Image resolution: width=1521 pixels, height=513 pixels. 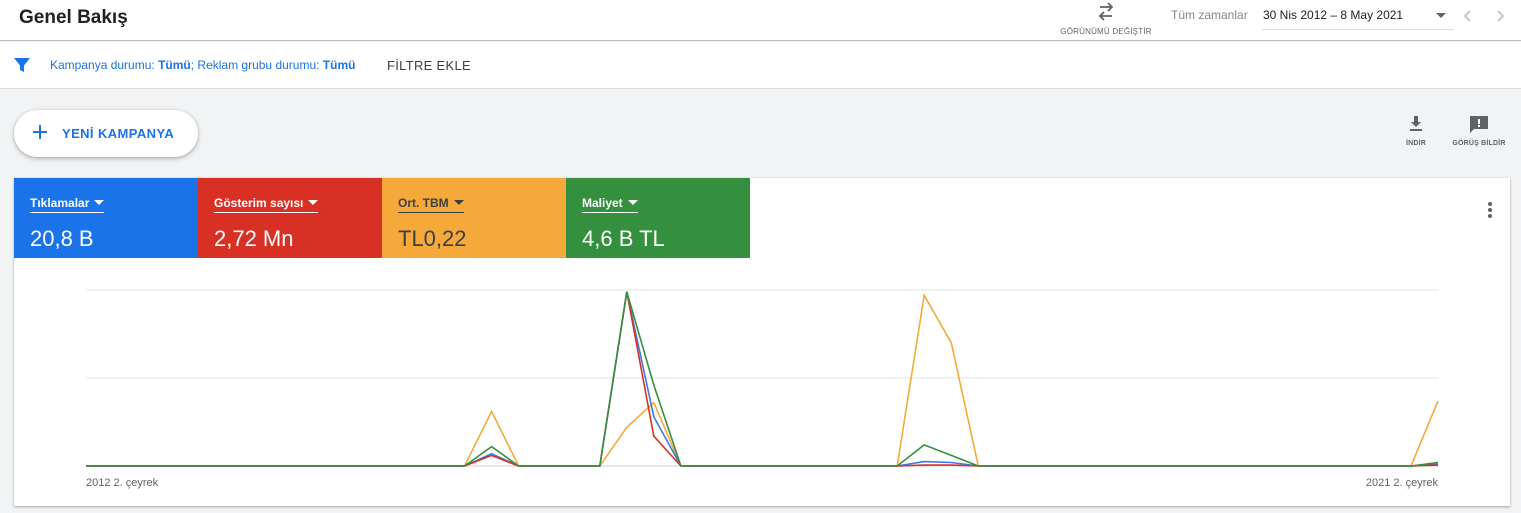 I want to click on chevron-right-icon, so click(x=1501, y=16).